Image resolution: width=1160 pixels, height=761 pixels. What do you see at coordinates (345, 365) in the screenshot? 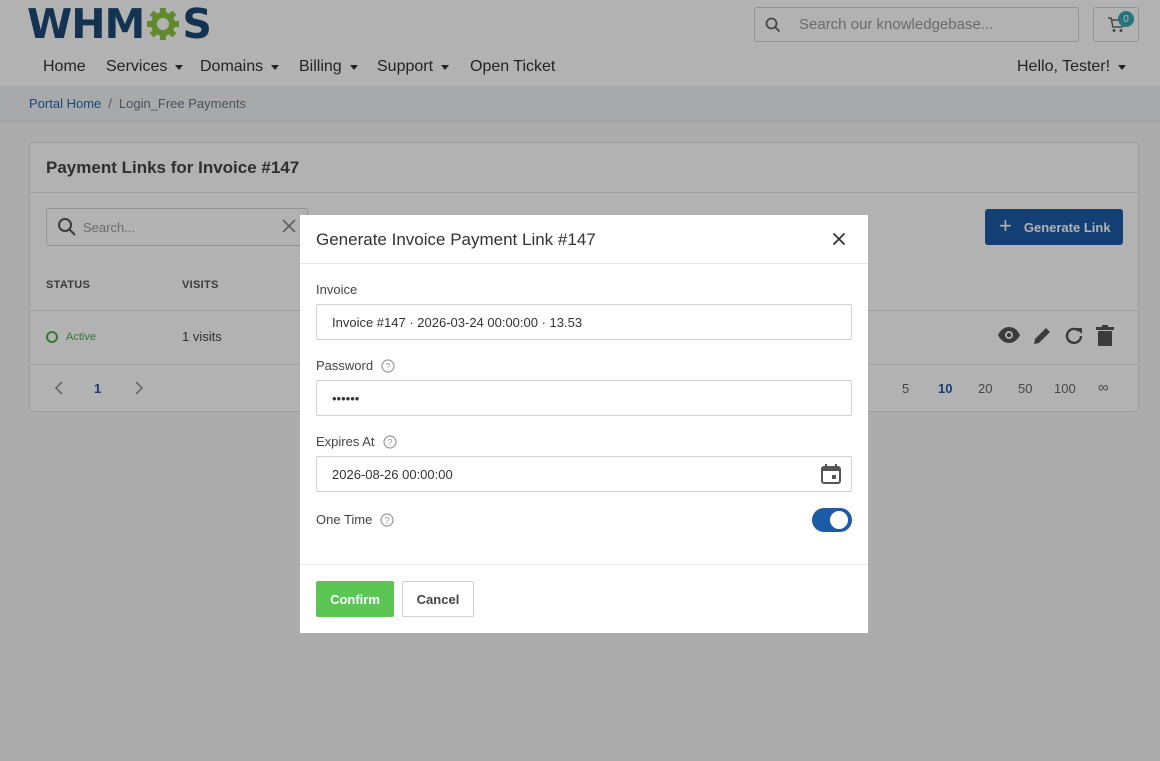
I see `password-label-text: Password` at bounding box center [345, 365].